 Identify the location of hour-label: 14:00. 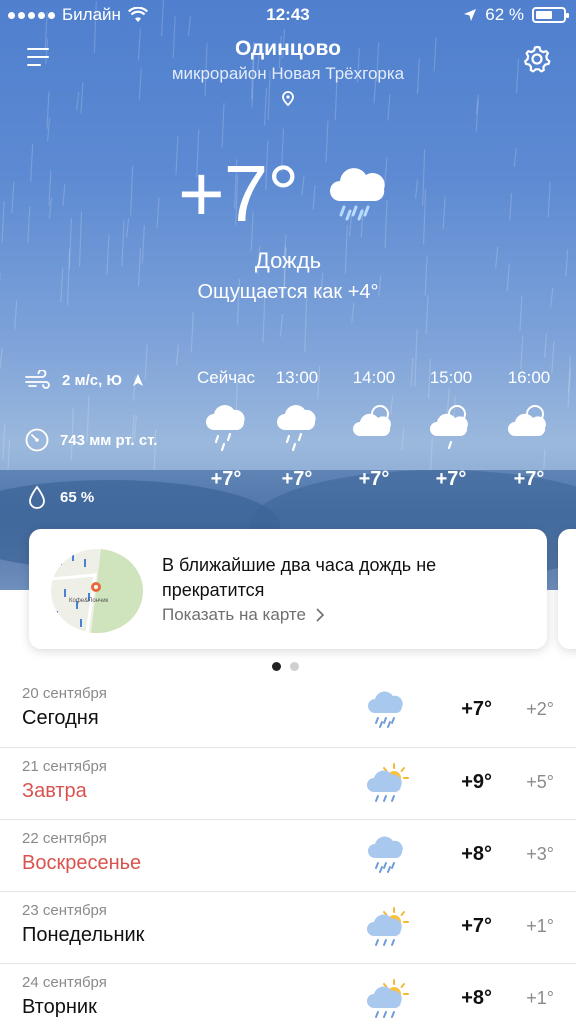
(374, 377).